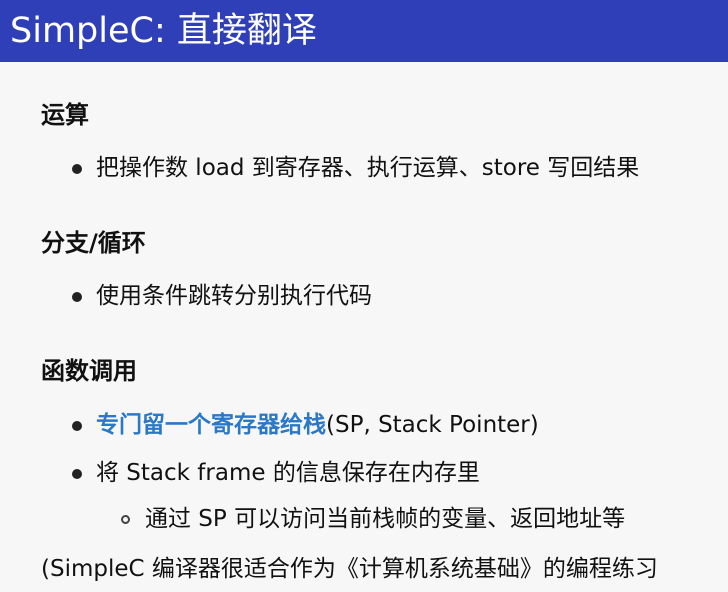 The image size is (728, 592). What do you see at coordinates (163, 30) in the screenshot?
I see `slide-title: SimpleC: 直接翻译` at bounding box center [163, 30].